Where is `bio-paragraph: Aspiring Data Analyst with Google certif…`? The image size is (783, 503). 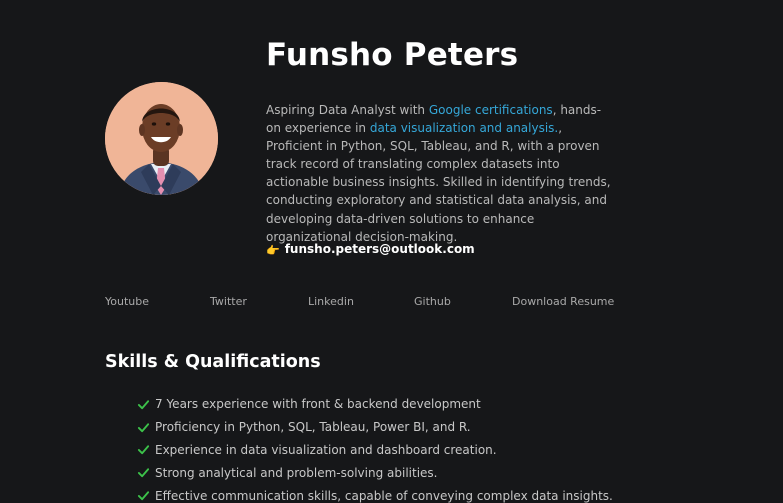 bio-paragraph: Aspiring Data Analyst with Google certif… is located at coordinates (441, 173).